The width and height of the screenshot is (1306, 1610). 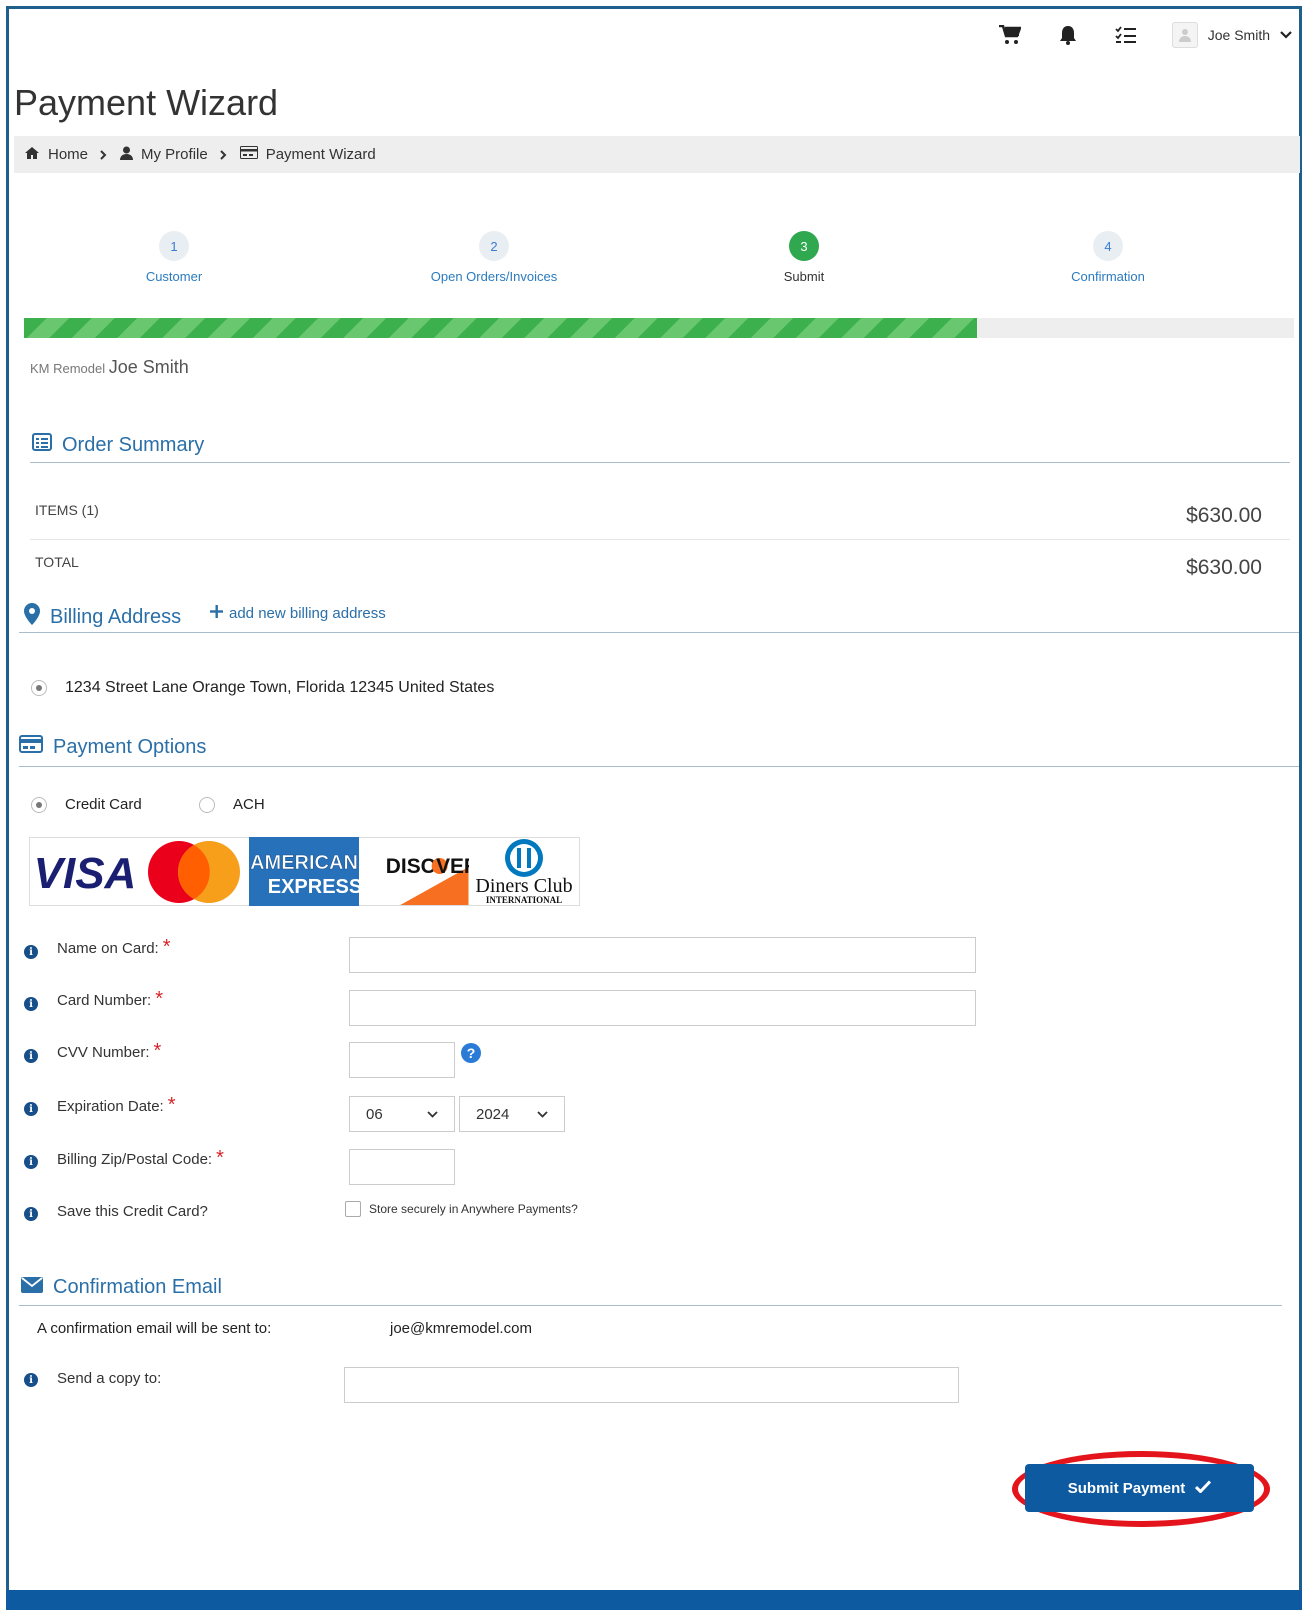 What do you see at coordinates (657, 154) in the screenshot?
I see `breadcrumb: Home My Profile Payment Wizard` at bounding box center [657, 154].